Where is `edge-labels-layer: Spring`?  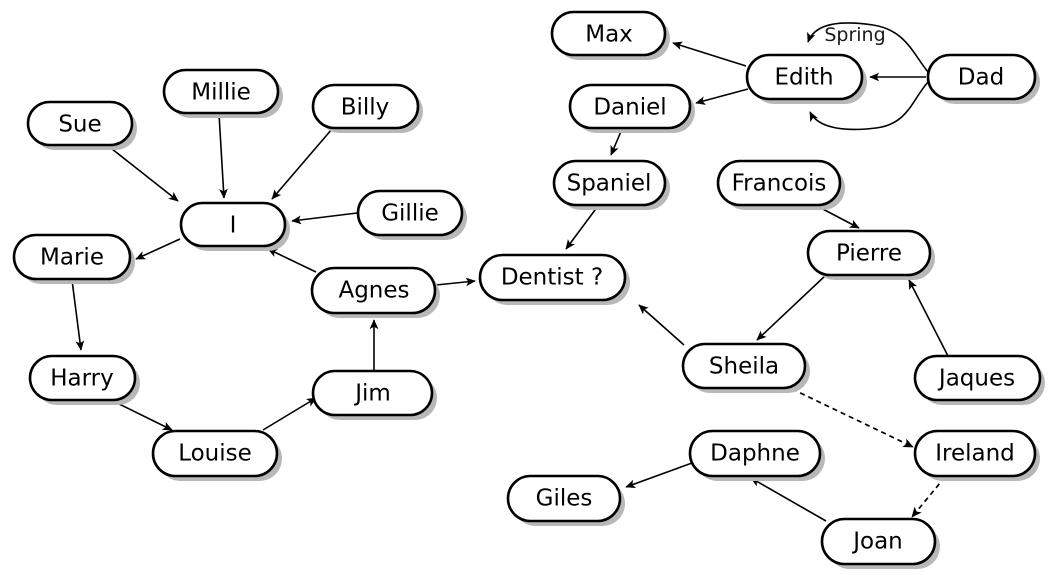
edge-labels-layer: Spring is located at coordinates (854, 35).